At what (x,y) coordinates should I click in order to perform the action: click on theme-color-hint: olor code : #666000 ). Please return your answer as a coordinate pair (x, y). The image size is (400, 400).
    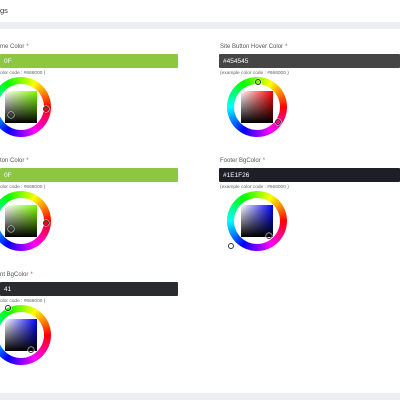
    Looking at the image, I should click on (23, 73).